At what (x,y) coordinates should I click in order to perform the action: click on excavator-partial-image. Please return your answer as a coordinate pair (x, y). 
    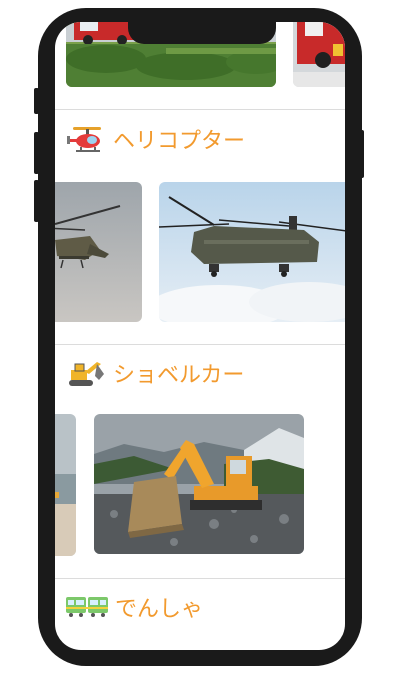
    Looking at the image, I should click on (65, 485).